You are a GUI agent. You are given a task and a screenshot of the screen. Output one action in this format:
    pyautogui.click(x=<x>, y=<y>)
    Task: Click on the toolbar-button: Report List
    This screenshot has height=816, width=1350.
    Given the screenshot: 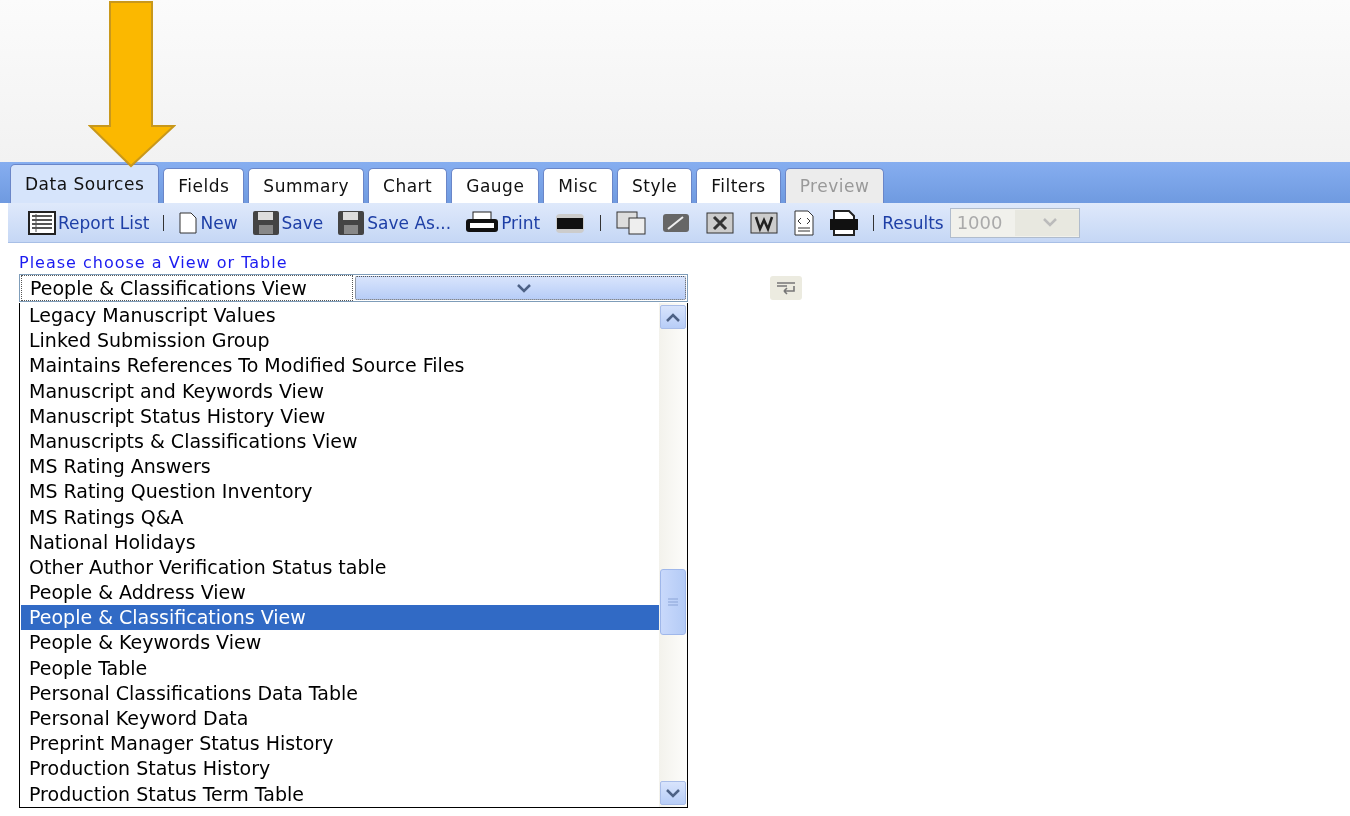 What is the action you would take?
    pyautogui.click(x=89, y=222)
    